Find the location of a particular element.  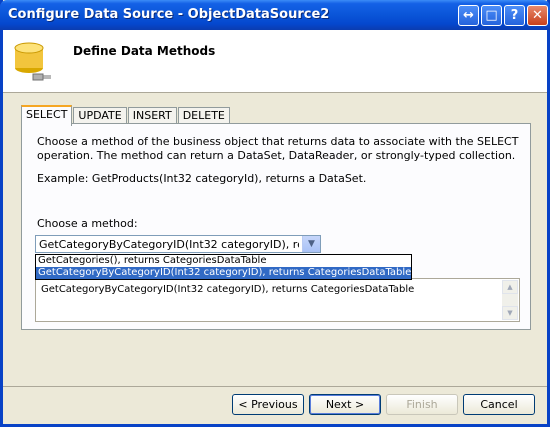

maximize-icon: □ is located at coordinates (491, 15).